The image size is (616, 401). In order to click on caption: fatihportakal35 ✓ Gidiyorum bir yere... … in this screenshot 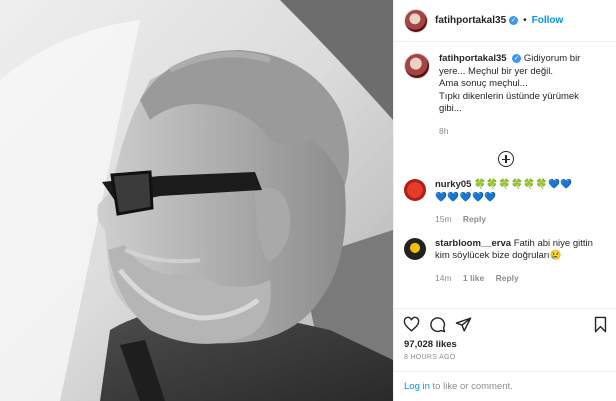, I will do `click(505, 90)`.